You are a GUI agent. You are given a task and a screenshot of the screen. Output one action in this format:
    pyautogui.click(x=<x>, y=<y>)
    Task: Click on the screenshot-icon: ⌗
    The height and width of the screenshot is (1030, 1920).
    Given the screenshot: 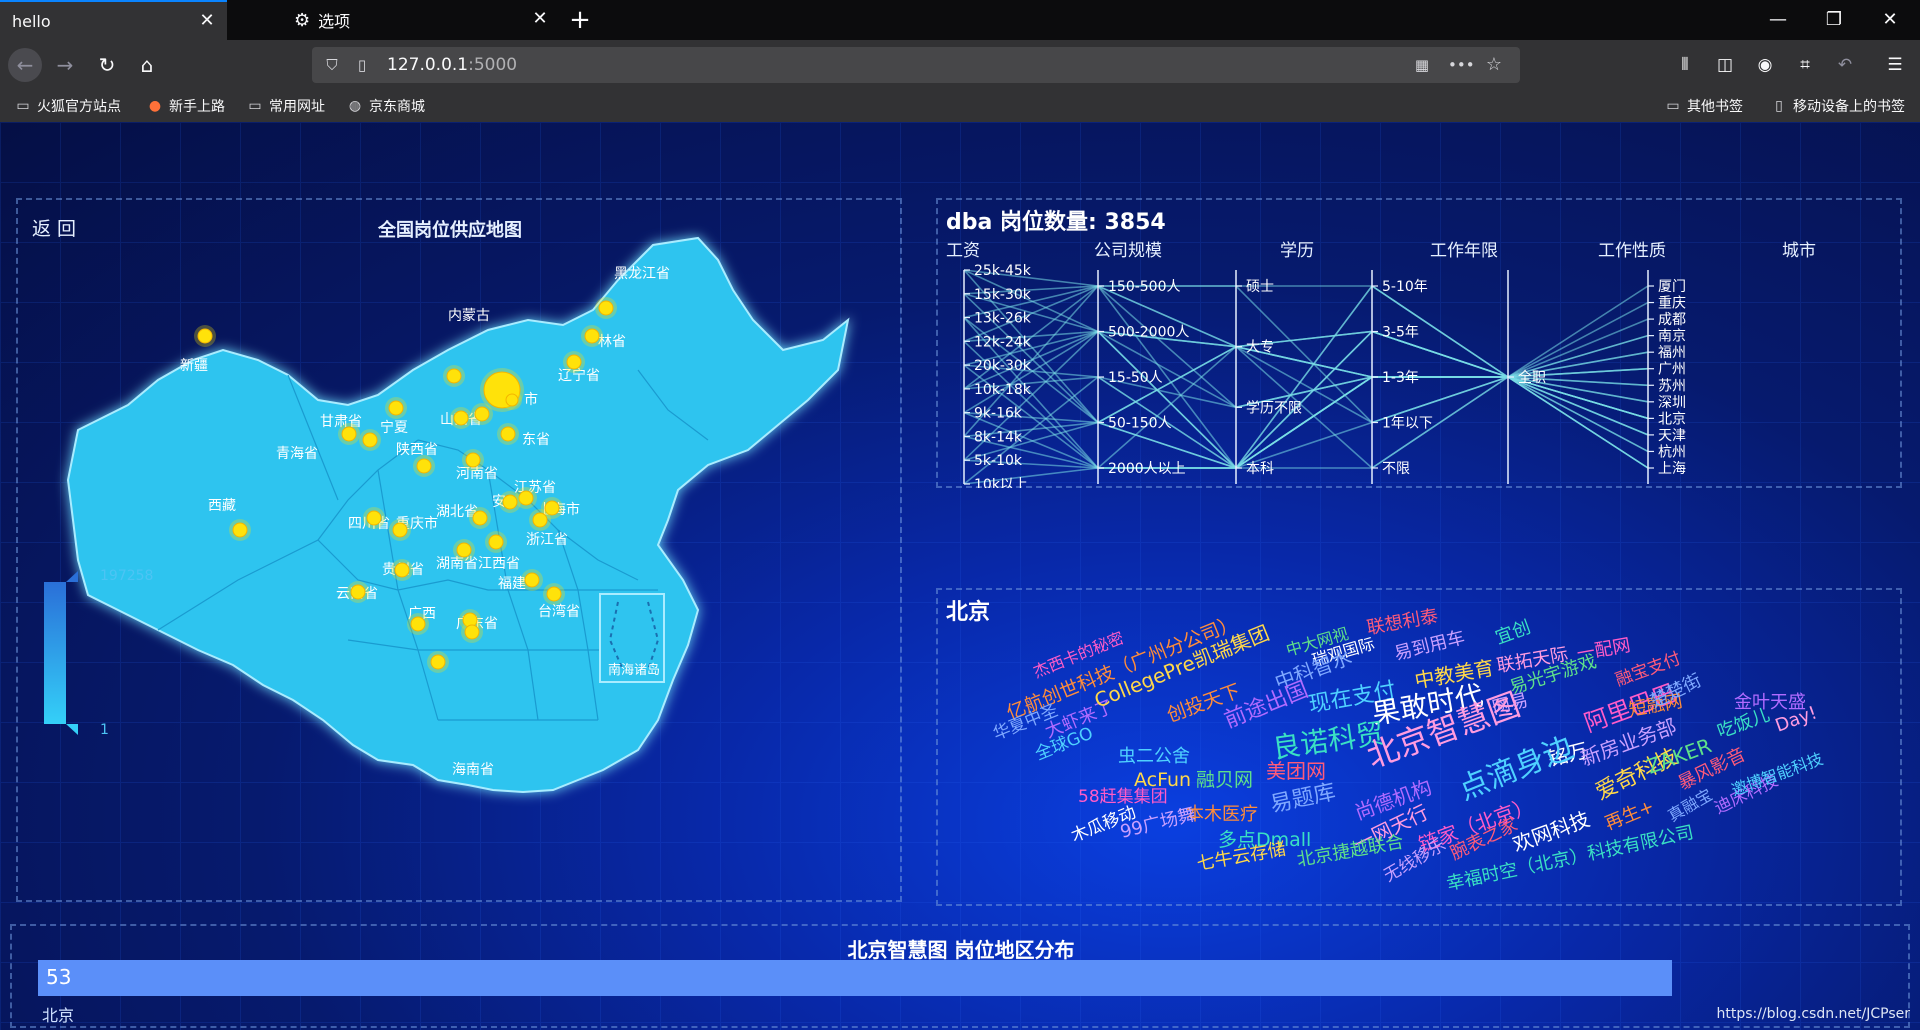 What is the action you would take?
    pyautogui.click(x=1805, y=65)
    